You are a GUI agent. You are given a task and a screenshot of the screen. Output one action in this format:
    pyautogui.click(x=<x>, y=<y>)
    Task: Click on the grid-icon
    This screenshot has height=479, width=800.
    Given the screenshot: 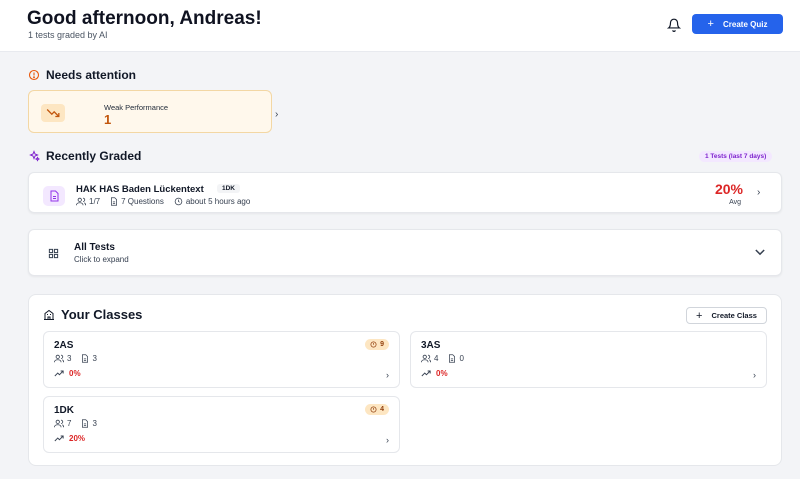 What is the action you would take?
    pyautogui.click(x=53, y=253)
    